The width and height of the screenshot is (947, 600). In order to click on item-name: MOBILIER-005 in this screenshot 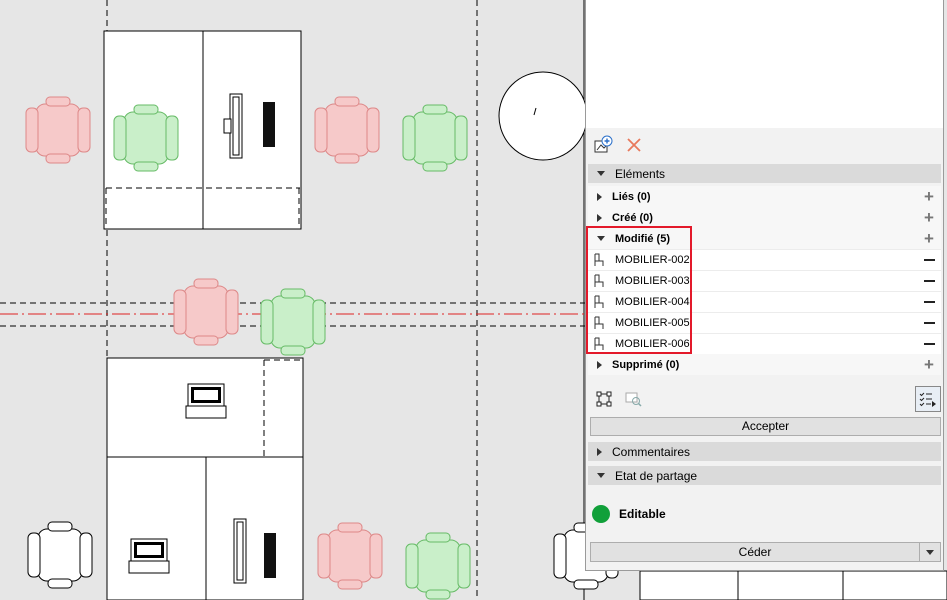, I will do `click(652, 323)`.